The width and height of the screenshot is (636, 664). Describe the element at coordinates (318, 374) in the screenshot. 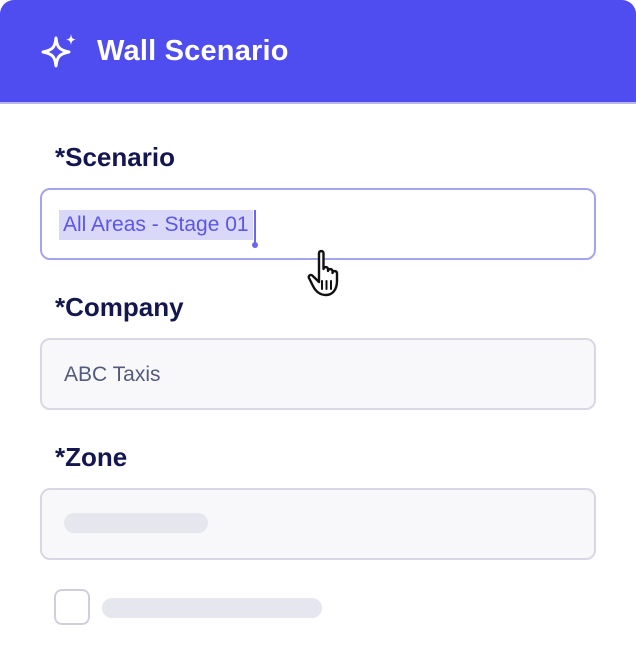

I see `company-input: ABC Taxis` at that location.